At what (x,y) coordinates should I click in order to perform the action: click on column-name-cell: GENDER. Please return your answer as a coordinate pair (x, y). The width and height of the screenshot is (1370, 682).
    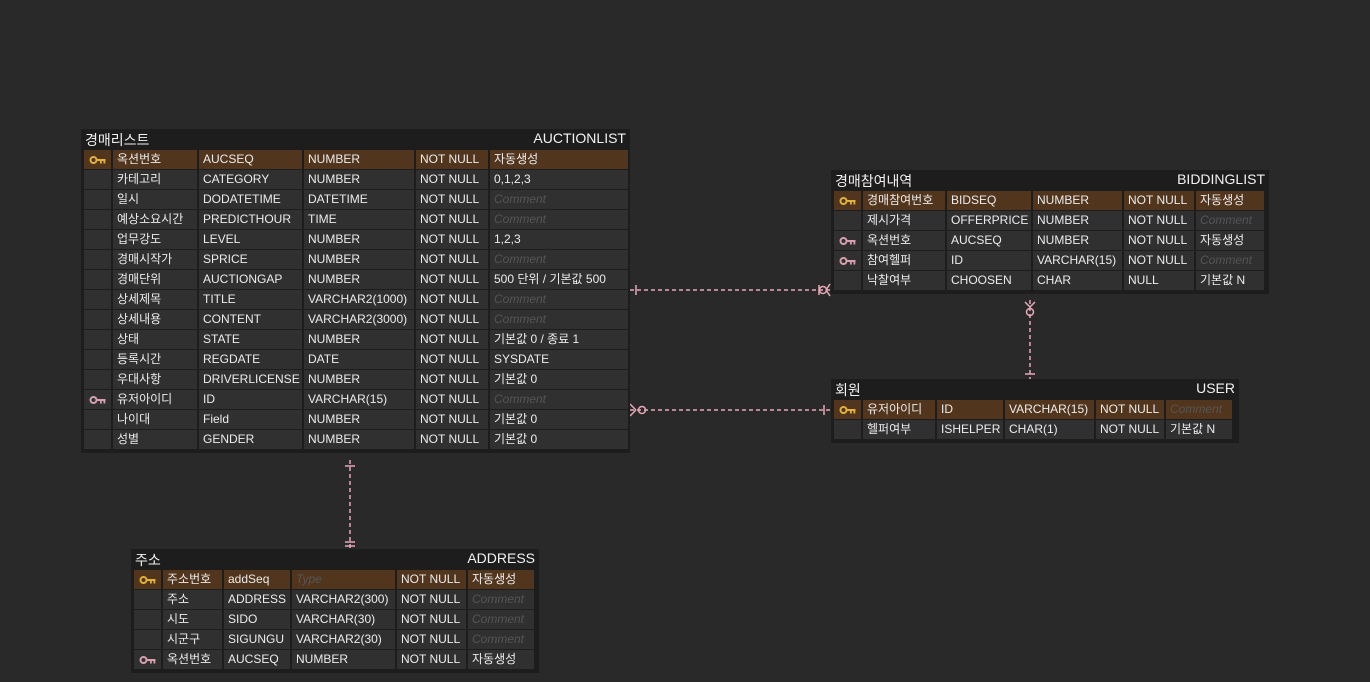
    Looking at the image, I should click on (250, 439).